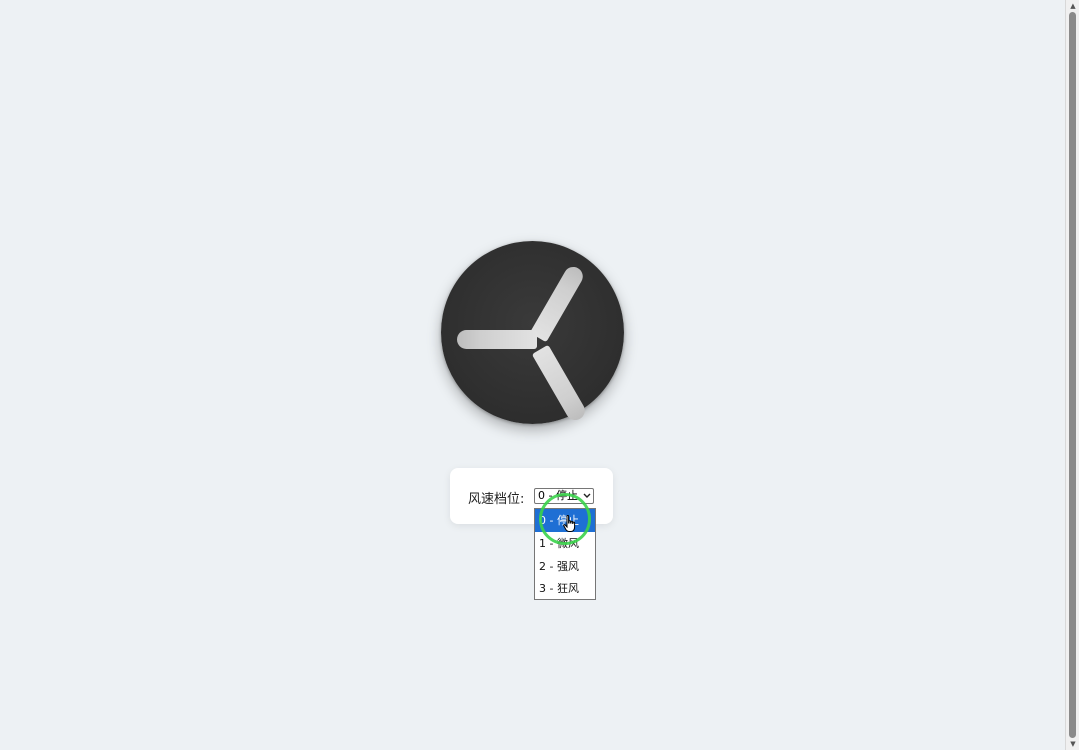 This screenshot has height=750, width=1079. Describe the element at coordinates (1073, 744) in the screenshot. I see `scroll-down-arrow-icon: ▼` at that location.